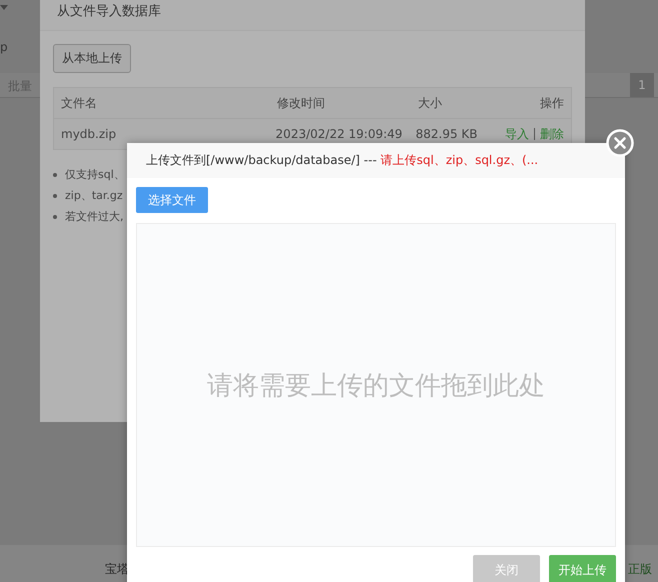 The width and height of the screenshot is (658, 582). I want to click on close-icon, so click(620, 143).